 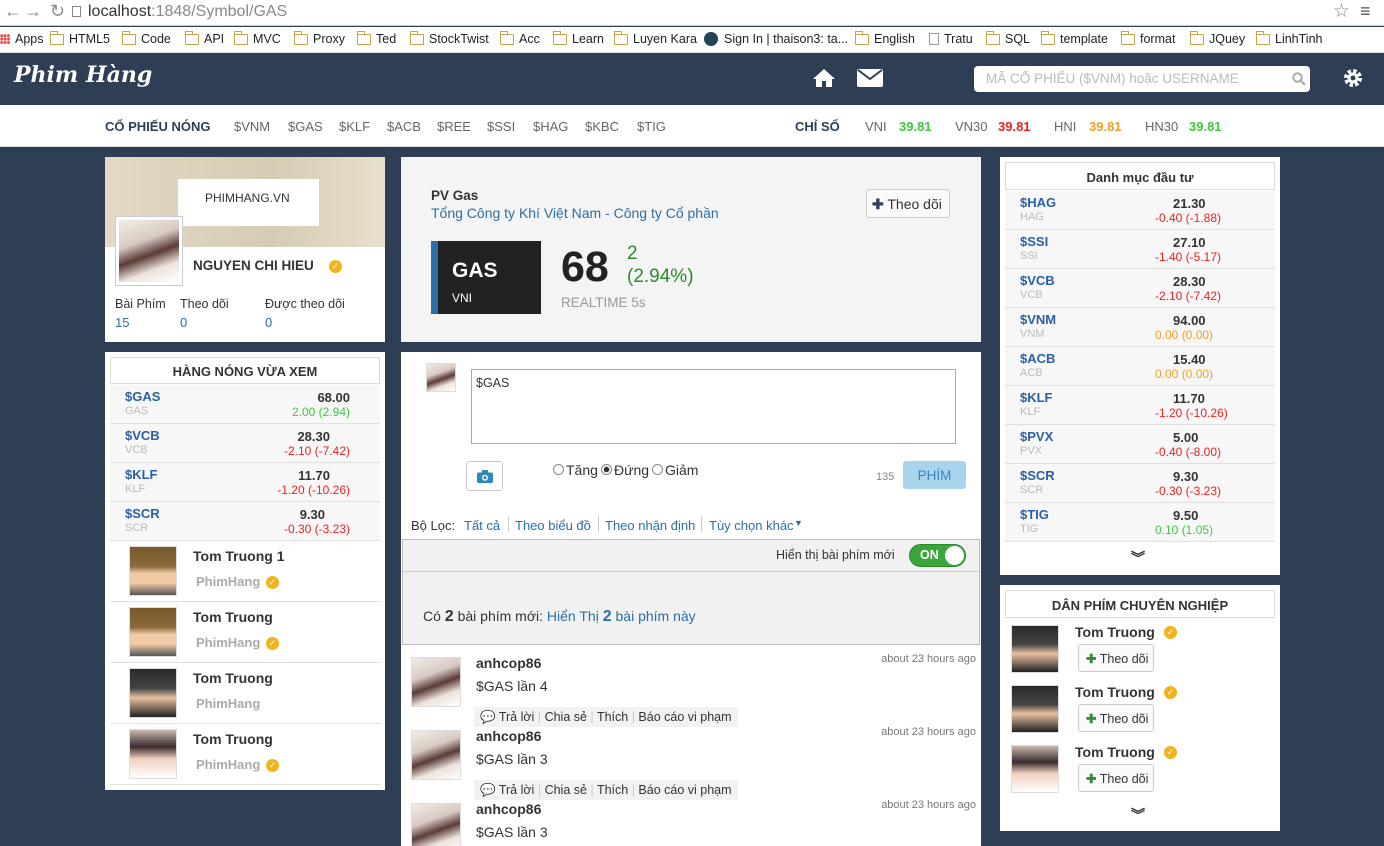 What do you see at coordinates (650, 525) in the screenshot?
I see `filter-opinion: Theo nhận định` at bounding box center [650, 525].